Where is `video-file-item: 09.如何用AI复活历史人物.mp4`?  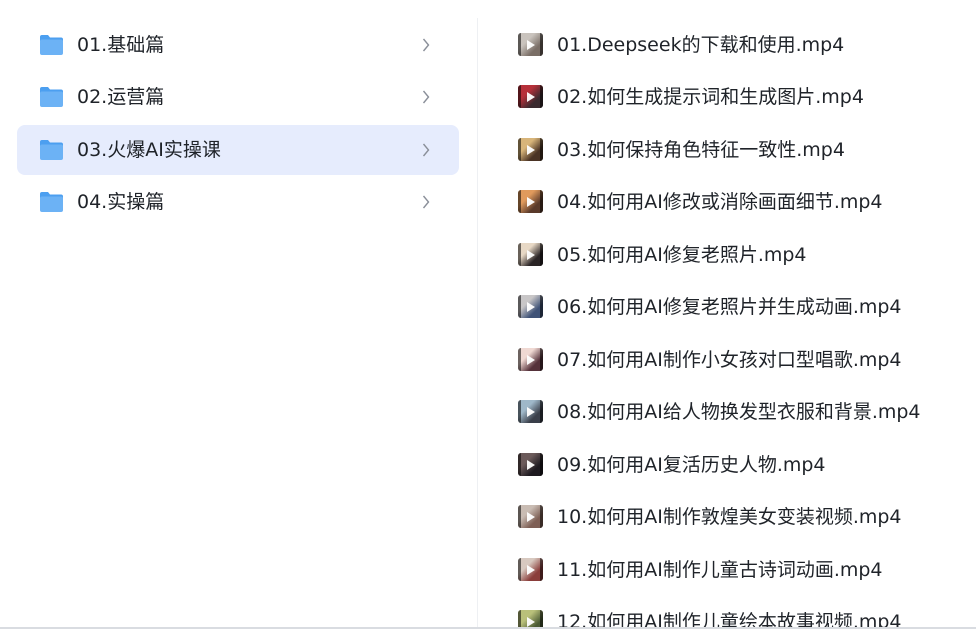
video-file-item: 09.如何用AI复活历史人物.mp4 is located at coordinates (746, 465).